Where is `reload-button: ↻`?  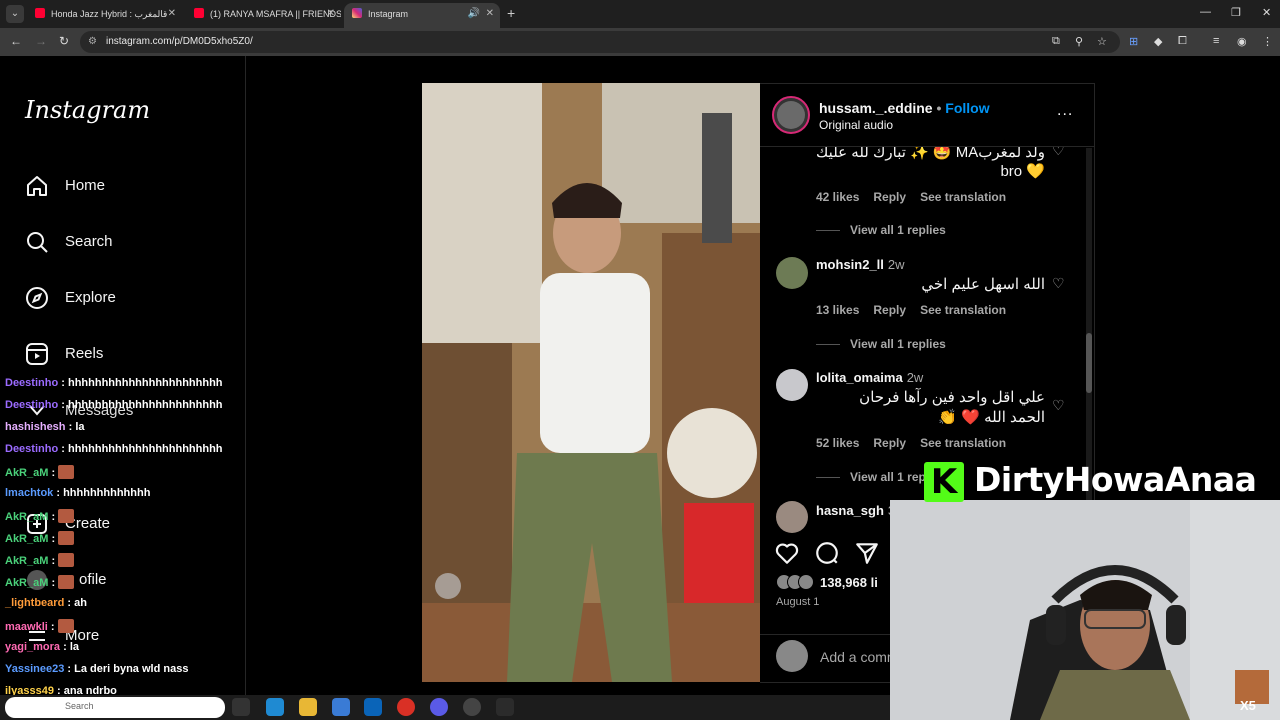
reload-button: ↻ is located at coordinates (64, 41).